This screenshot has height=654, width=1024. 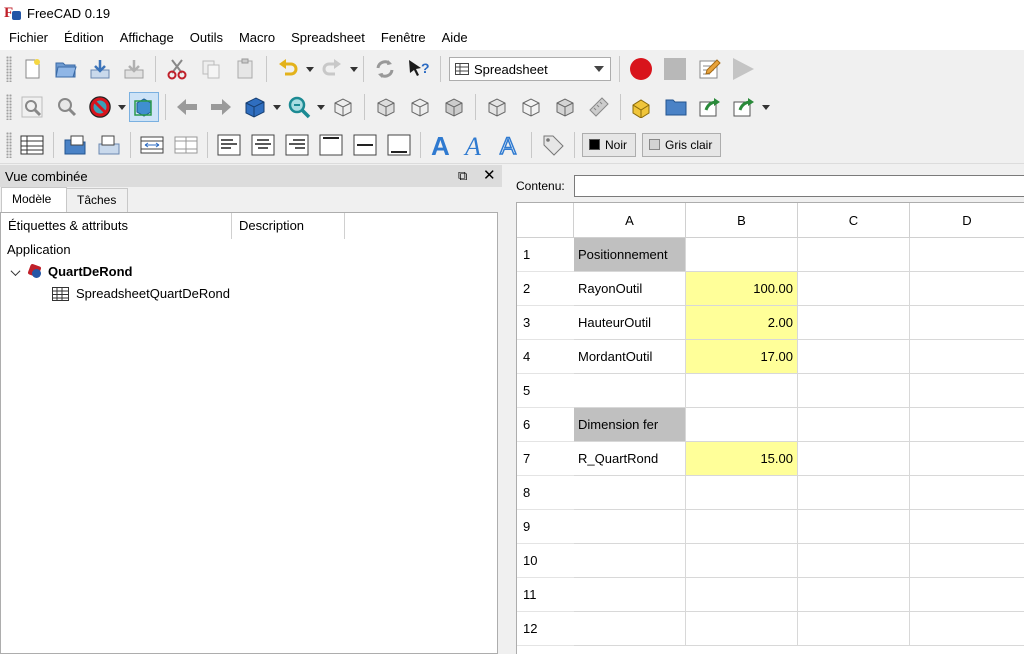 I want to click on run-macro-icon, so click(x=743, y=69).